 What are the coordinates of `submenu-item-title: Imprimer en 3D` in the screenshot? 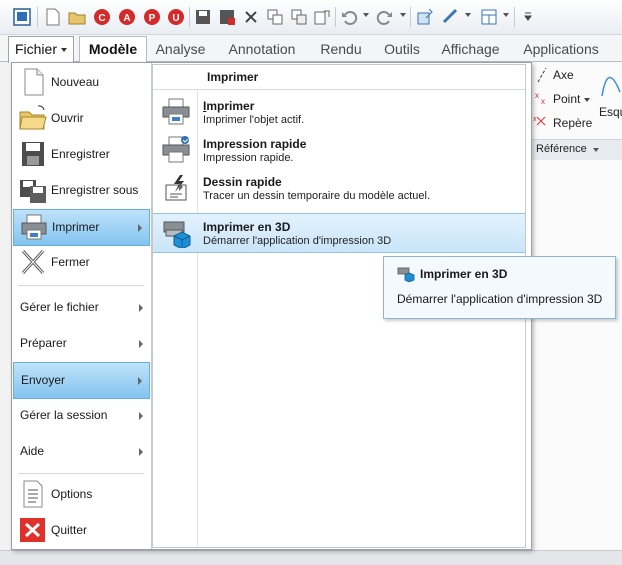 It's located at (247, 227).